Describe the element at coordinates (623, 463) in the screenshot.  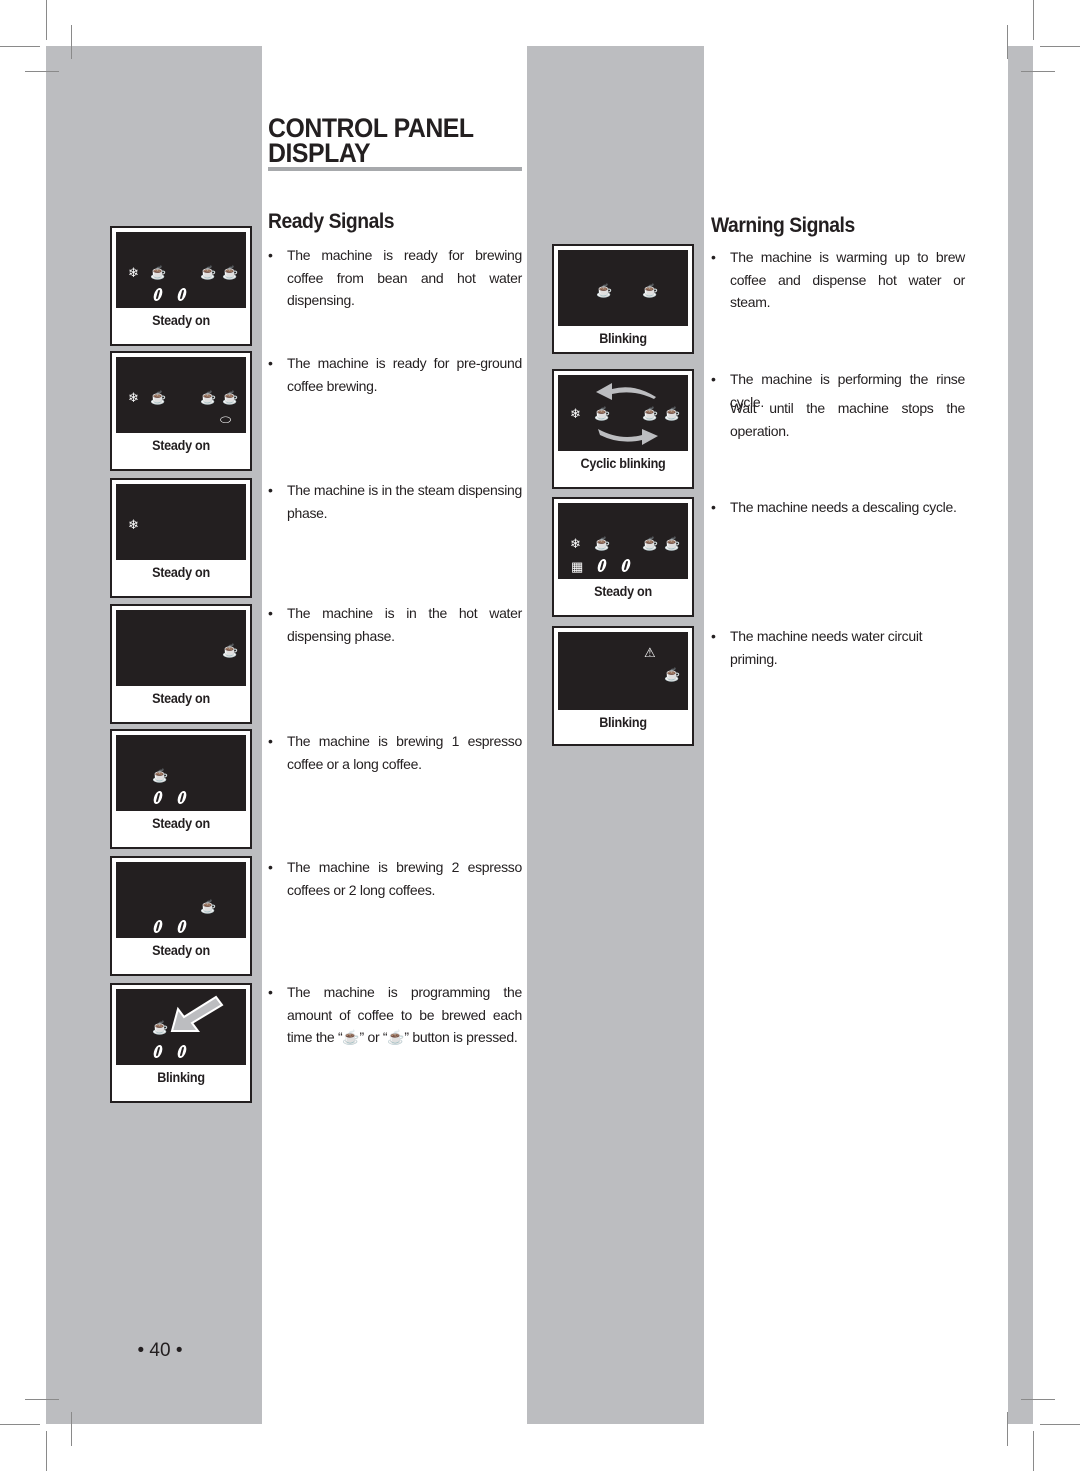
I see `panel-state-label: Cyclic blinking` at that location.